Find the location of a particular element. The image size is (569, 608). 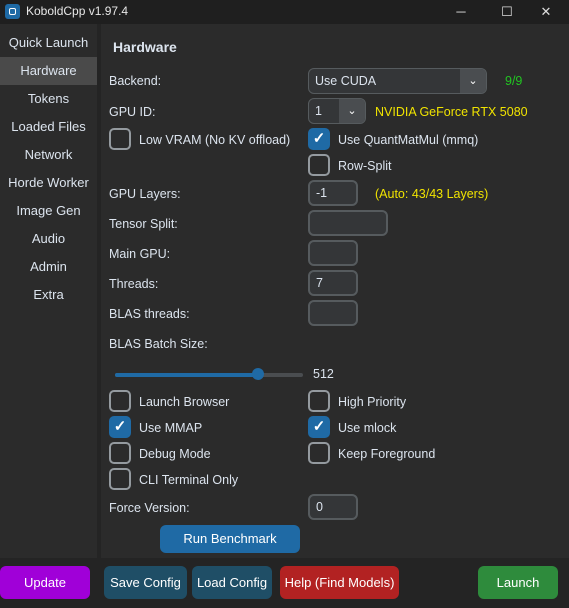

quantmatmul-checkbox: ✓ is located at coordinates (319, 139).